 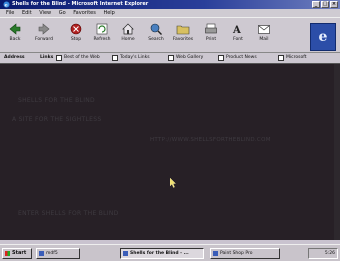 What do you see at coordinates (76, 39) in the screenshot?
I see `stop-label: Stop` at bounding box center [76, 39].